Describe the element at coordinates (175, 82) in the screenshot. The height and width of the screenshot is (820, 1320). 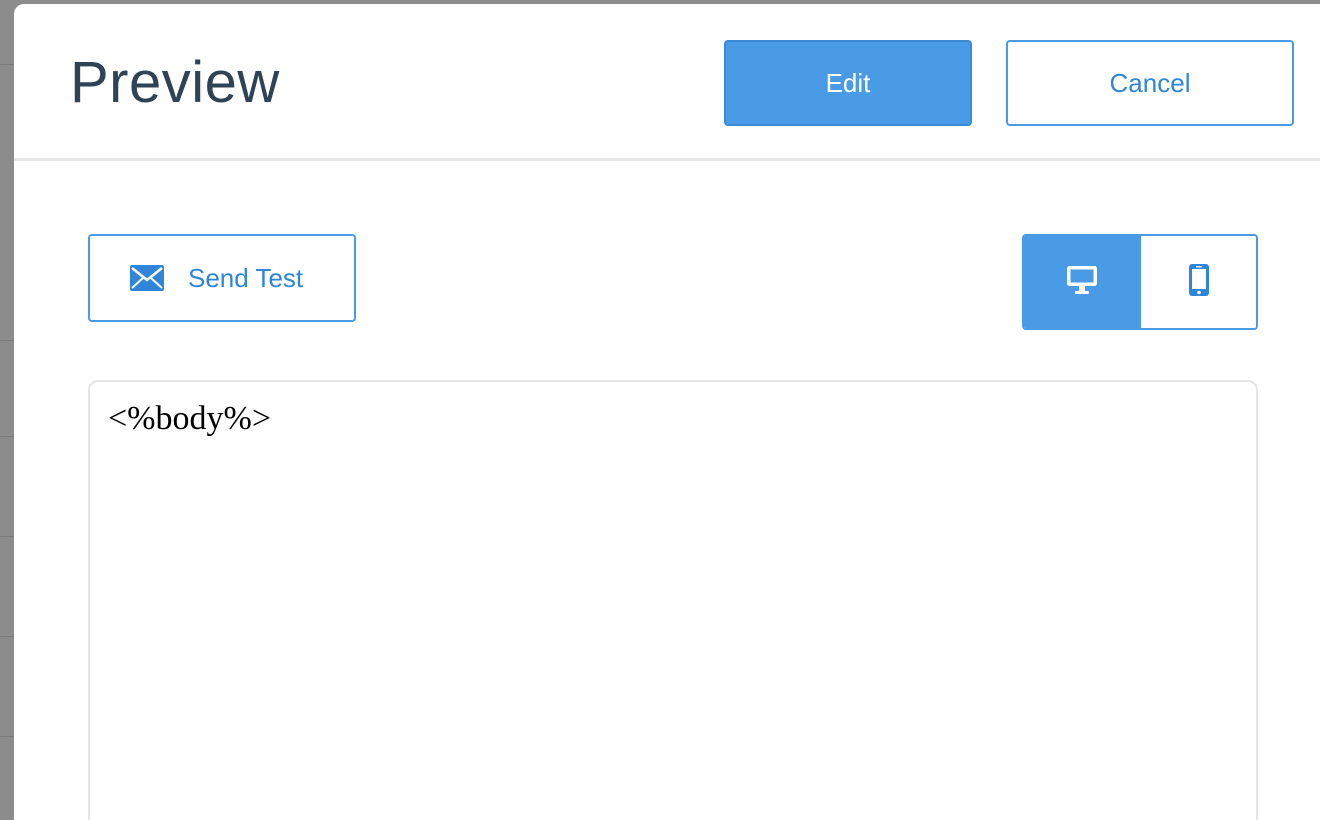
I see `modal-title: Preview` at that location.